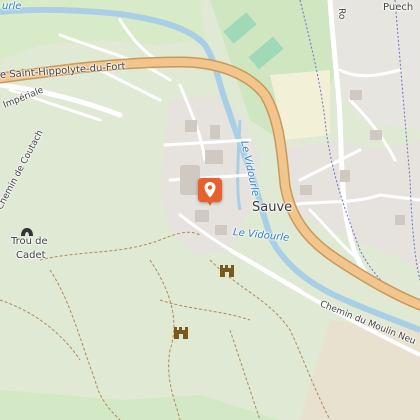 This screenshot has height=420, width=420. I want to click on poi-label-trou: Trou de, so click(29, 241).